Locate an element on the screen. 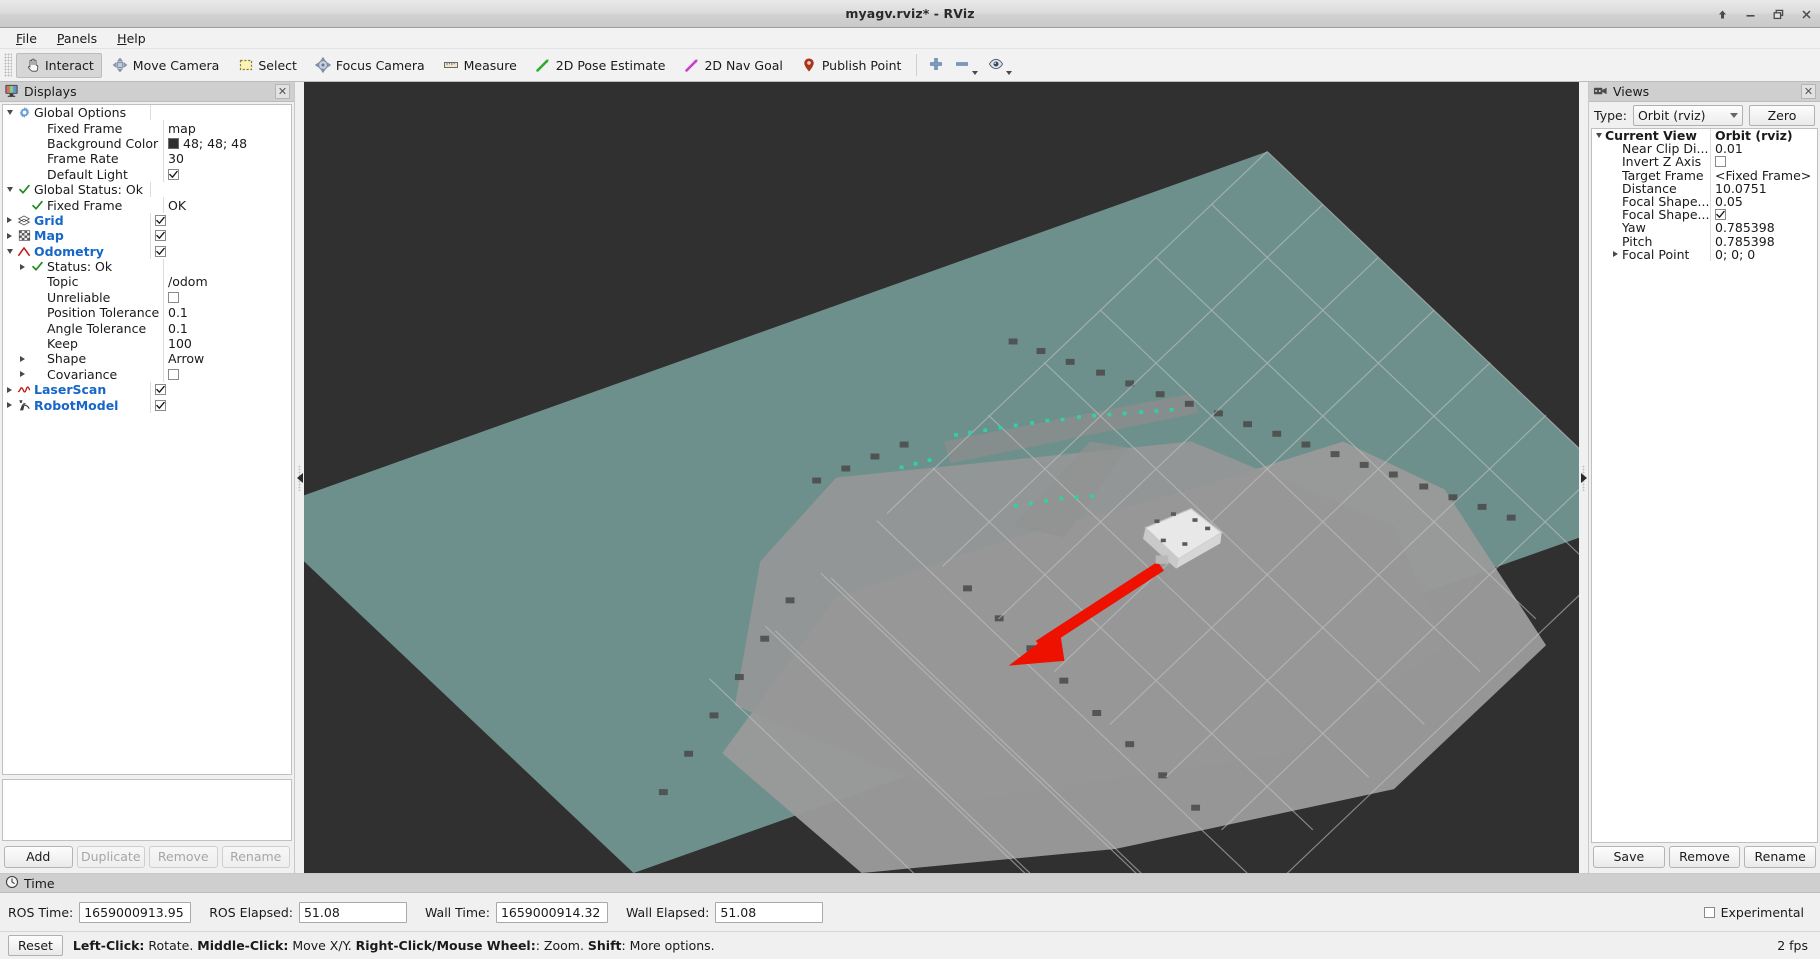 Image resolution: width=1820 pixels, height=959 pixels. tool-focus-camera: Focus Camera is located at coordinates (370, 65).